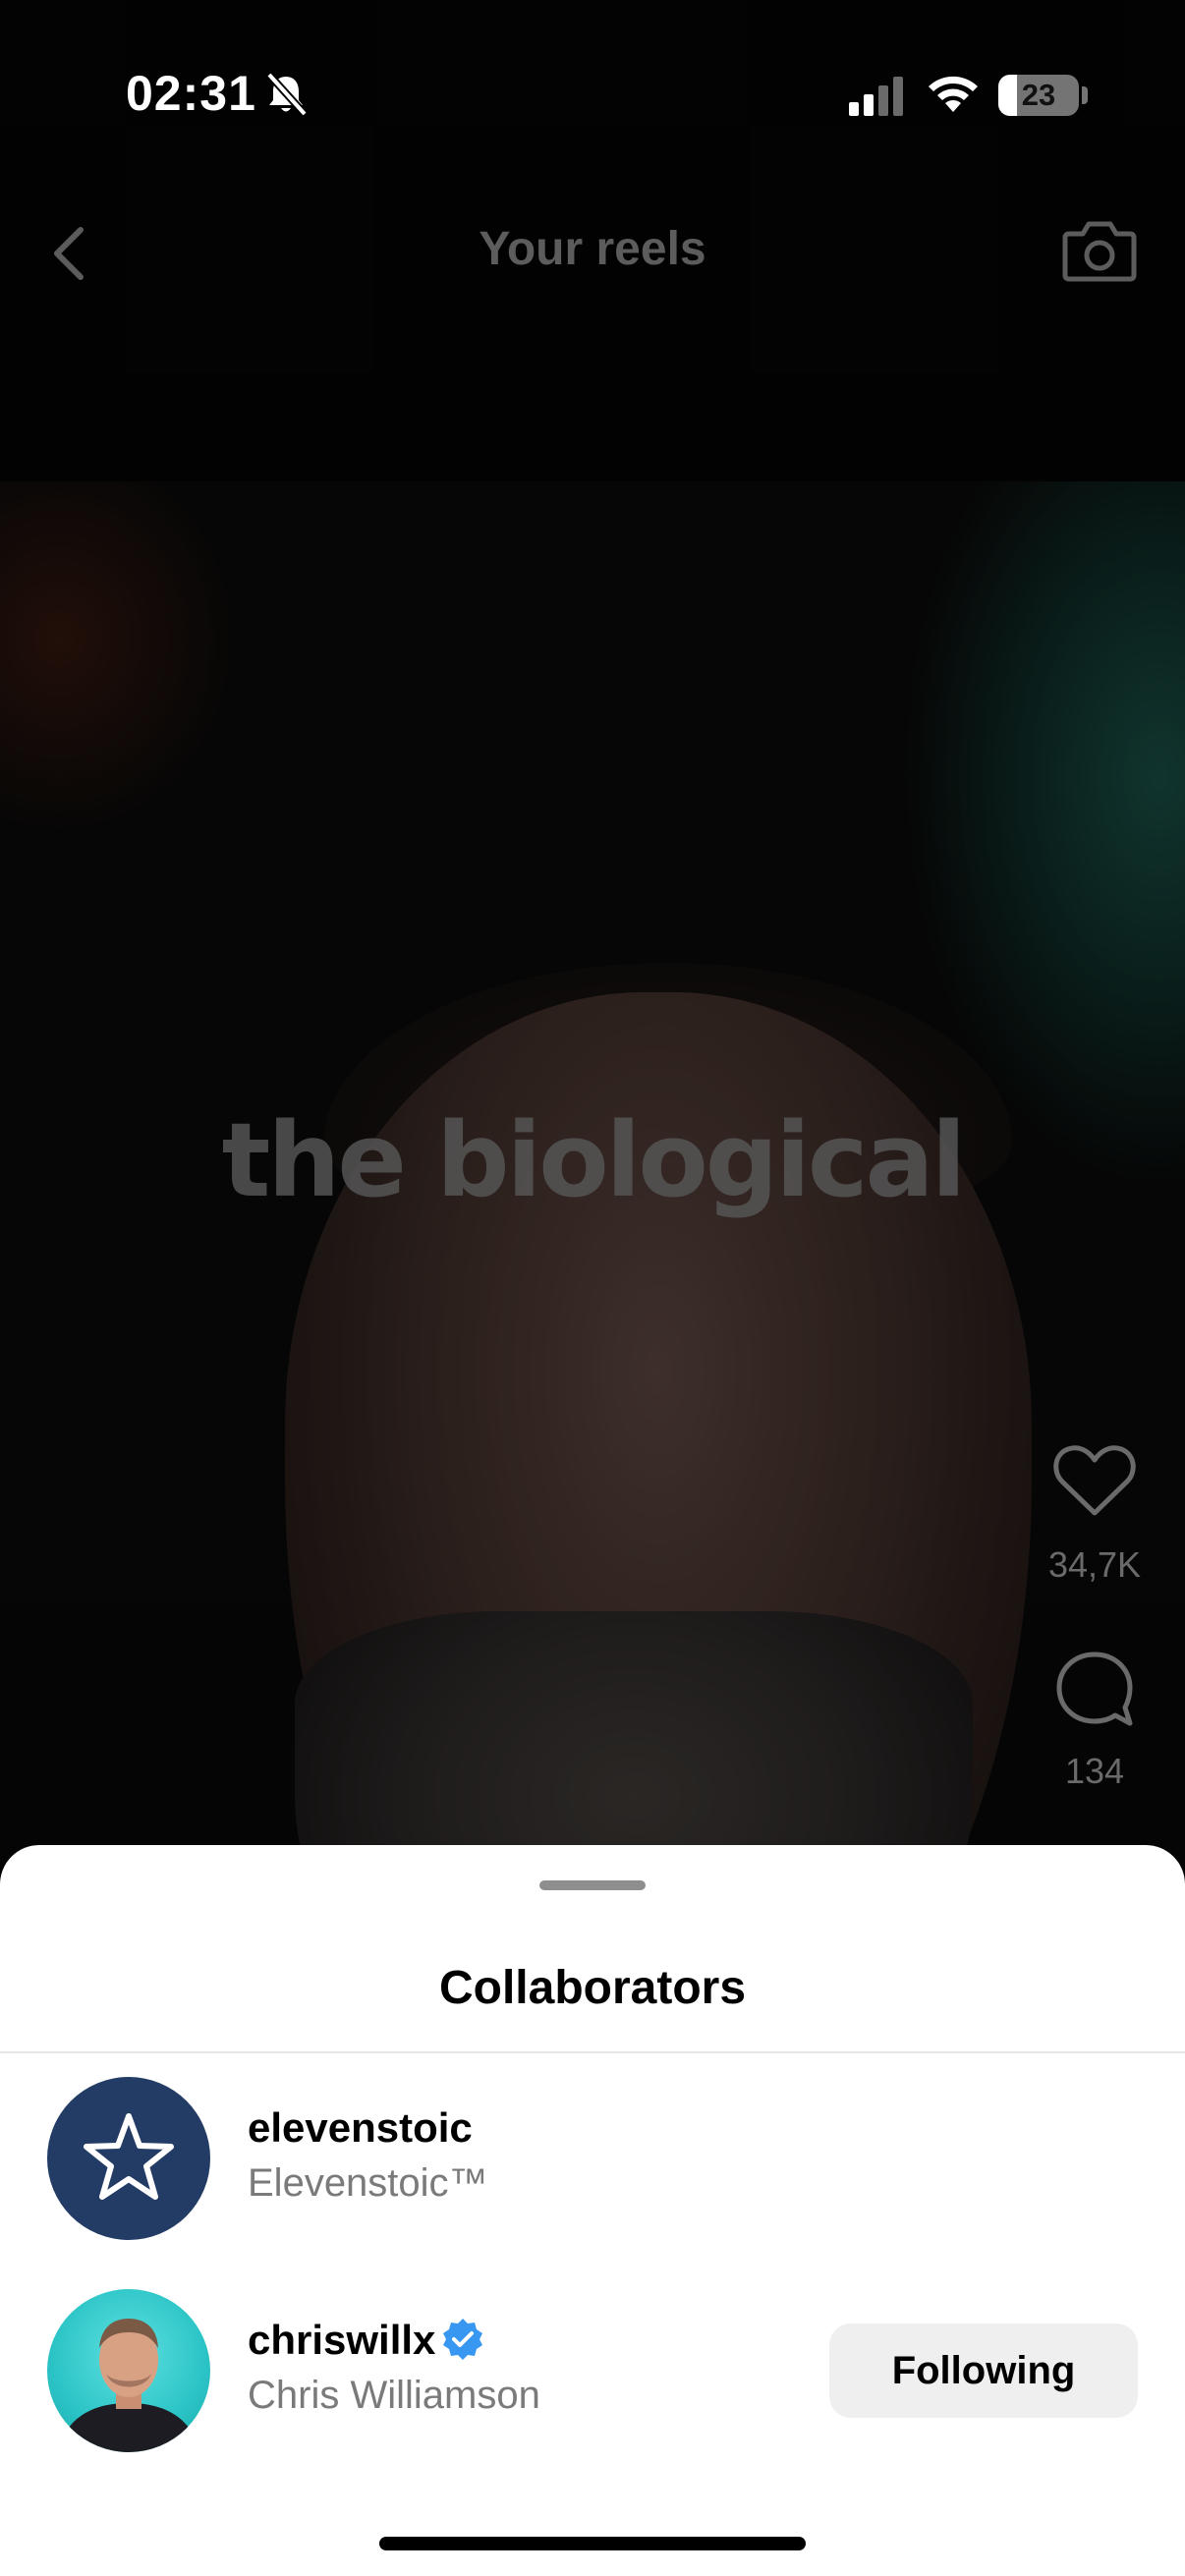 This screenshot has height=2576, width=1185. What do you see at coordinates (592, 2052) in the screenshot?
I see `divider` at bounding box center [592, 2052].